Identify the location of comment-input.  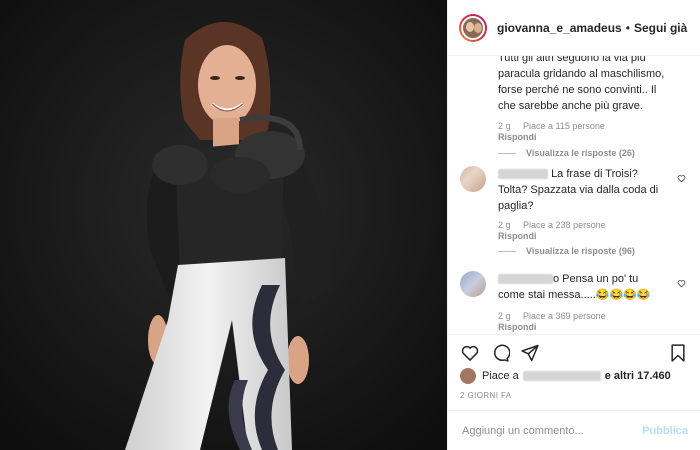
(551, 430).